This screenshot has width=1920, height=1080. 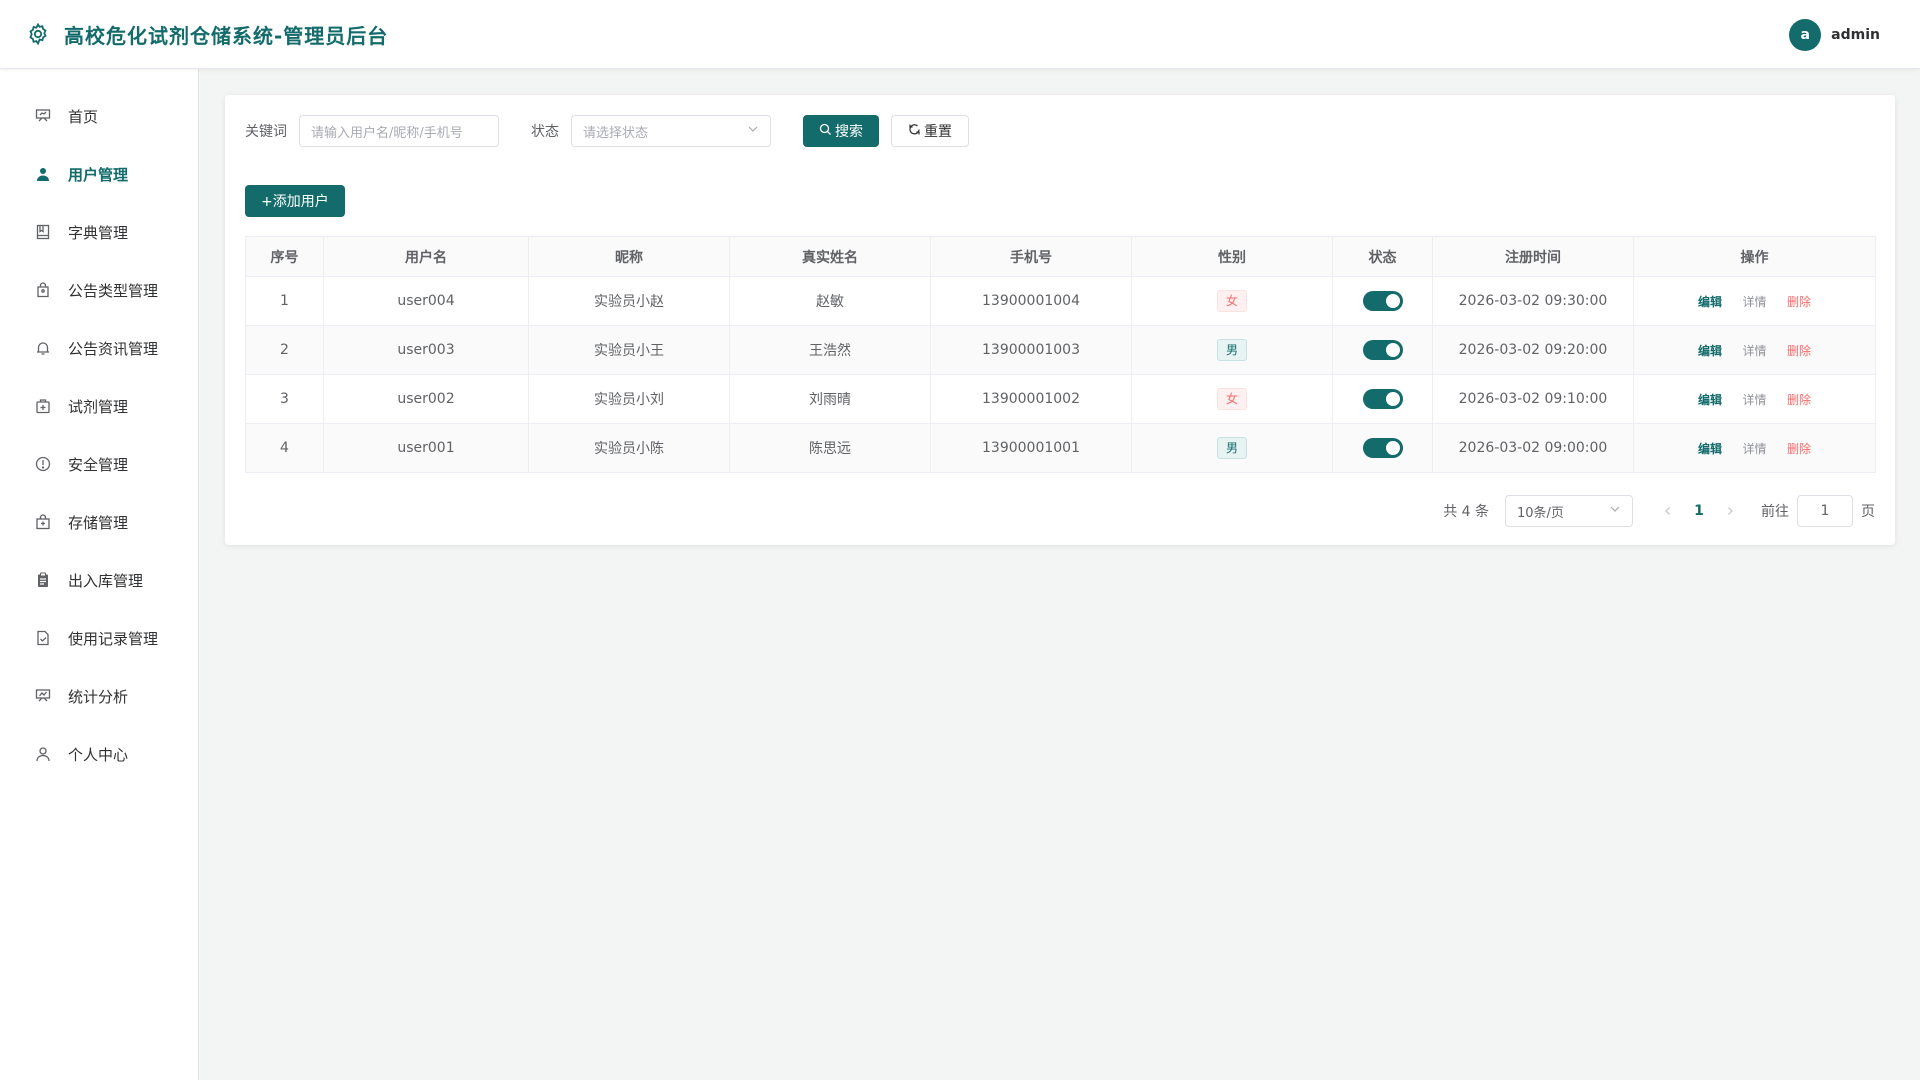 I want to click on keyword-placeholder: 请输入用户名/昵称/手机号, so click(x=387, y=133).